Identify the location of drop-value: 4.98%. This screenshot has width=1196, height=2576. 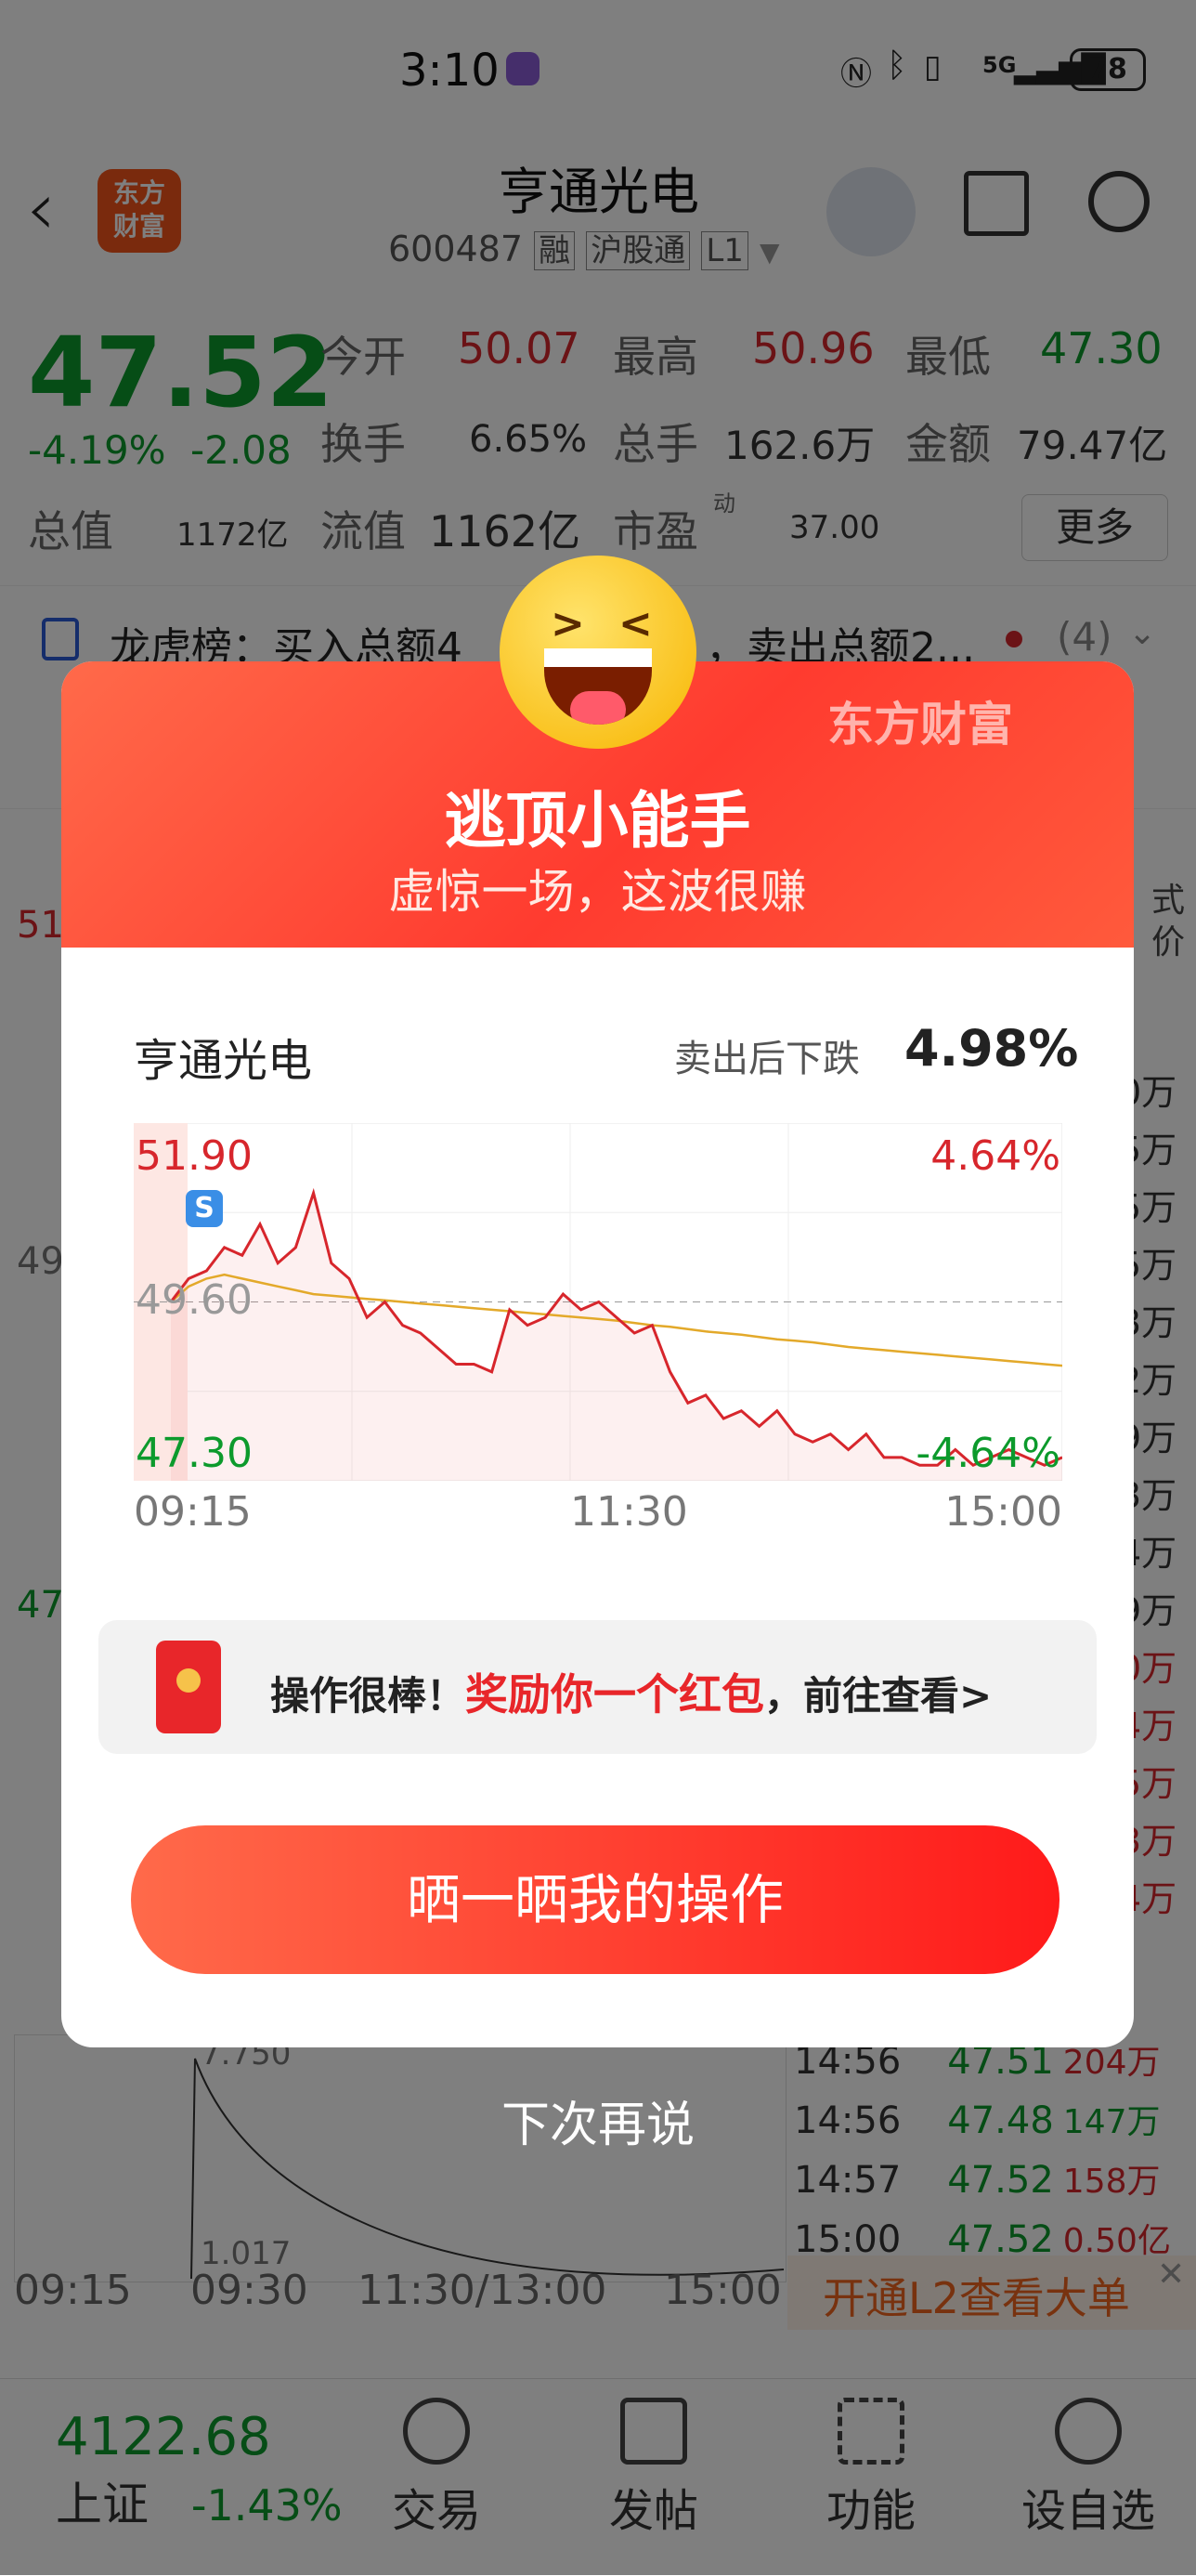
(991, 1048).